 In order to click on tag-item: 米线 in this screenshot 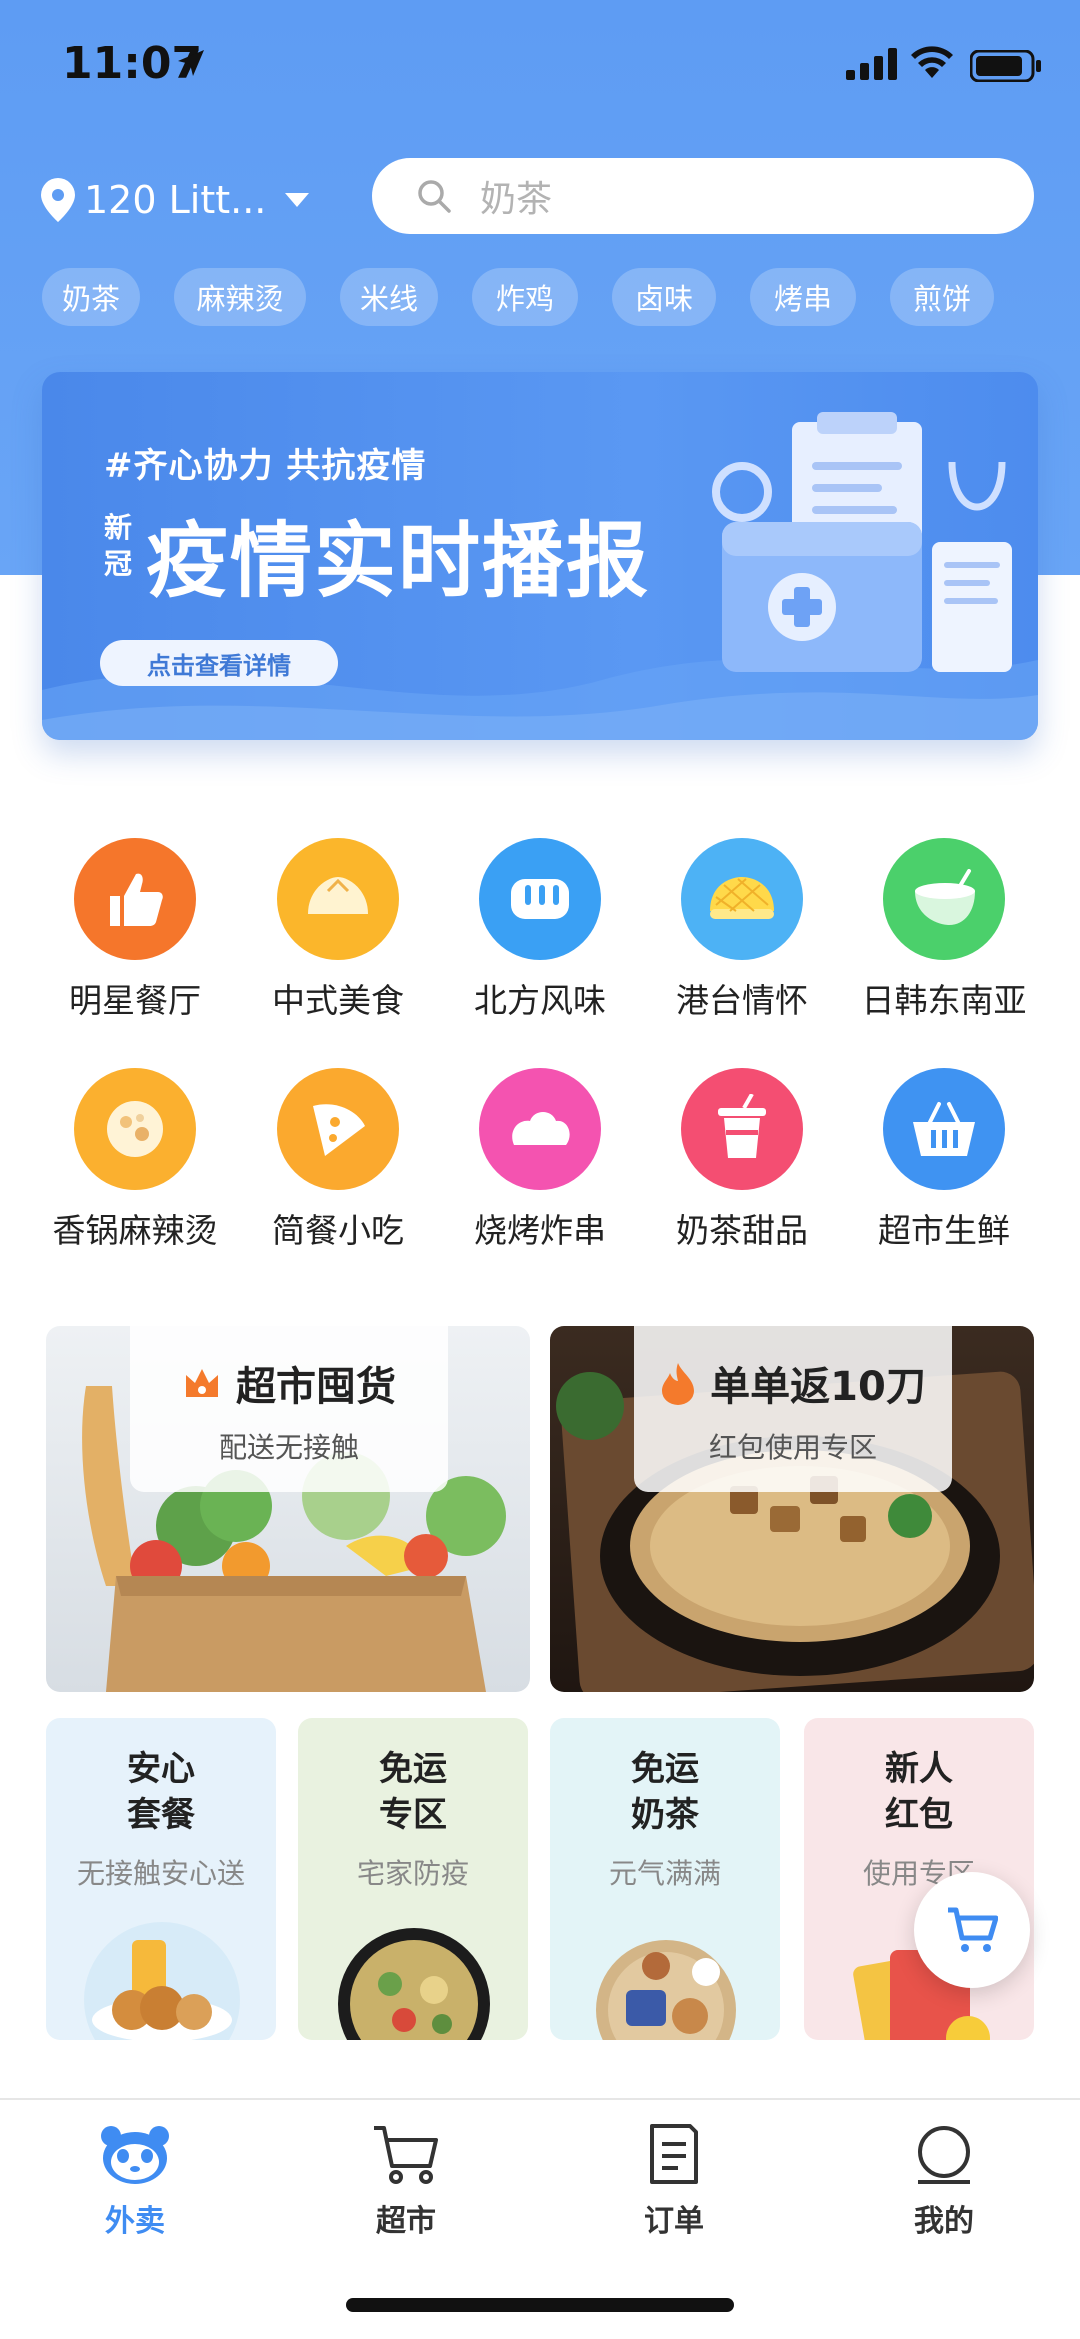, I will do `click(389, 297)`.